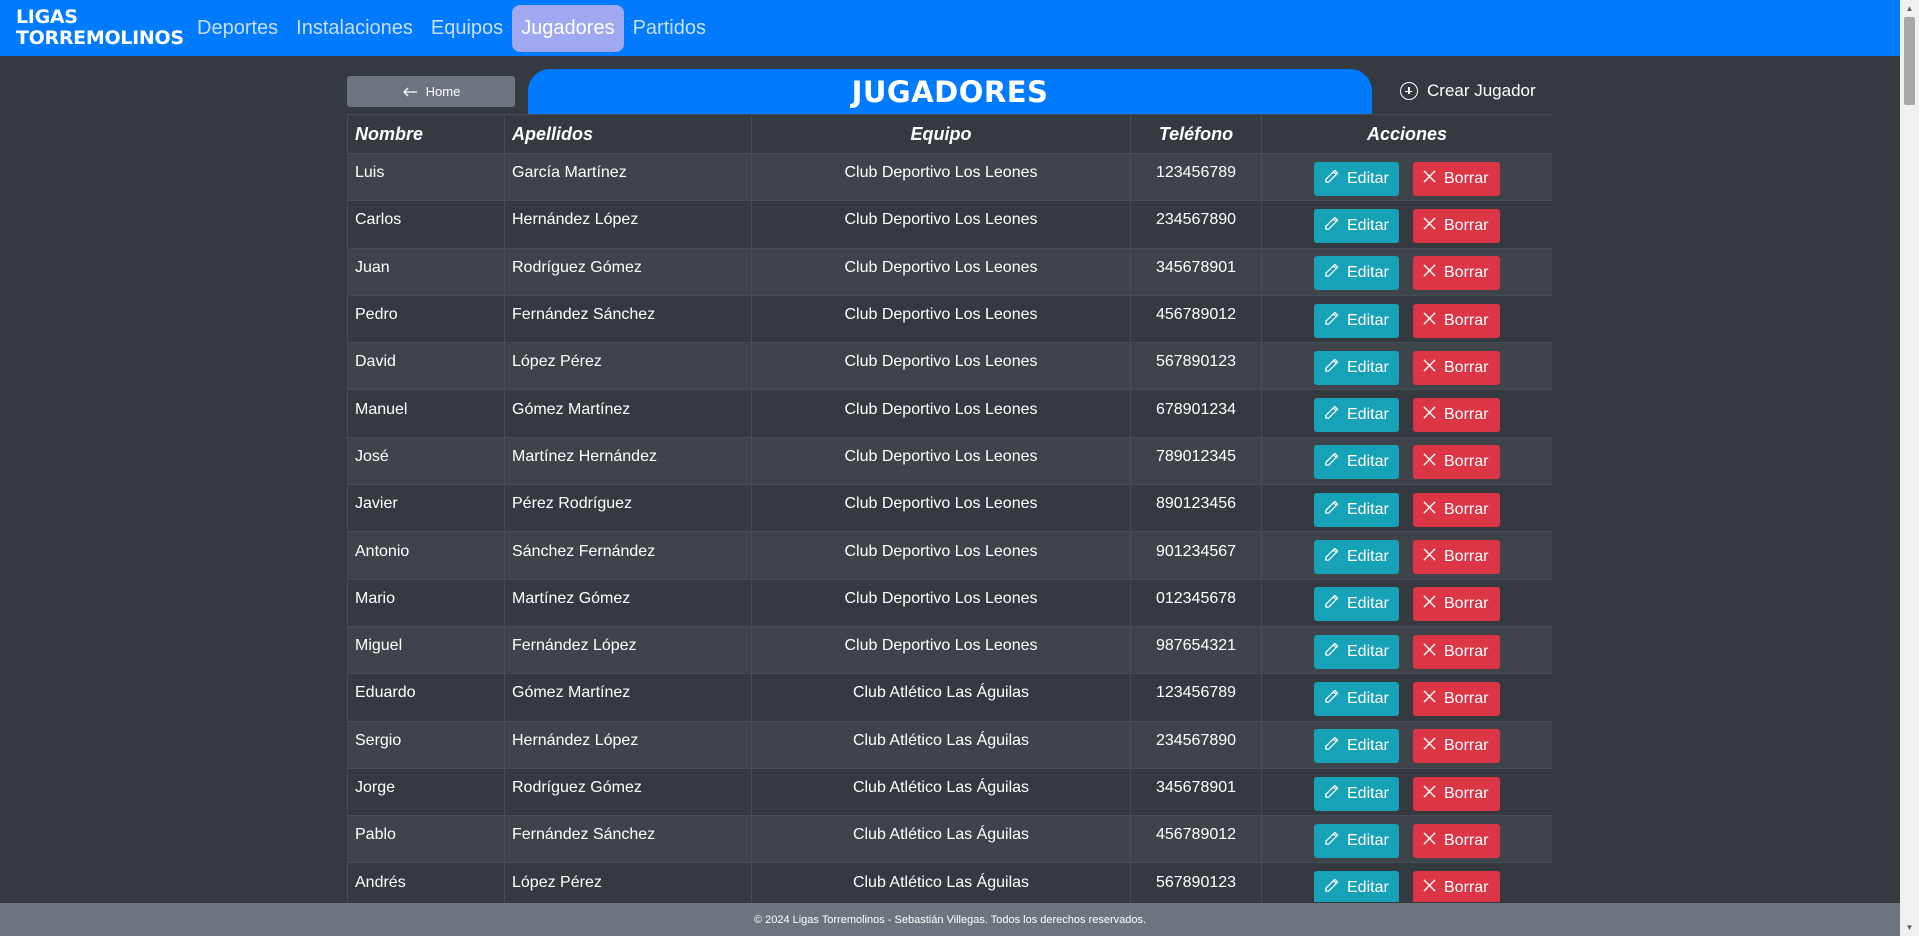  I want to click on nav-item-partidos: Partidos, so click(669, 28).